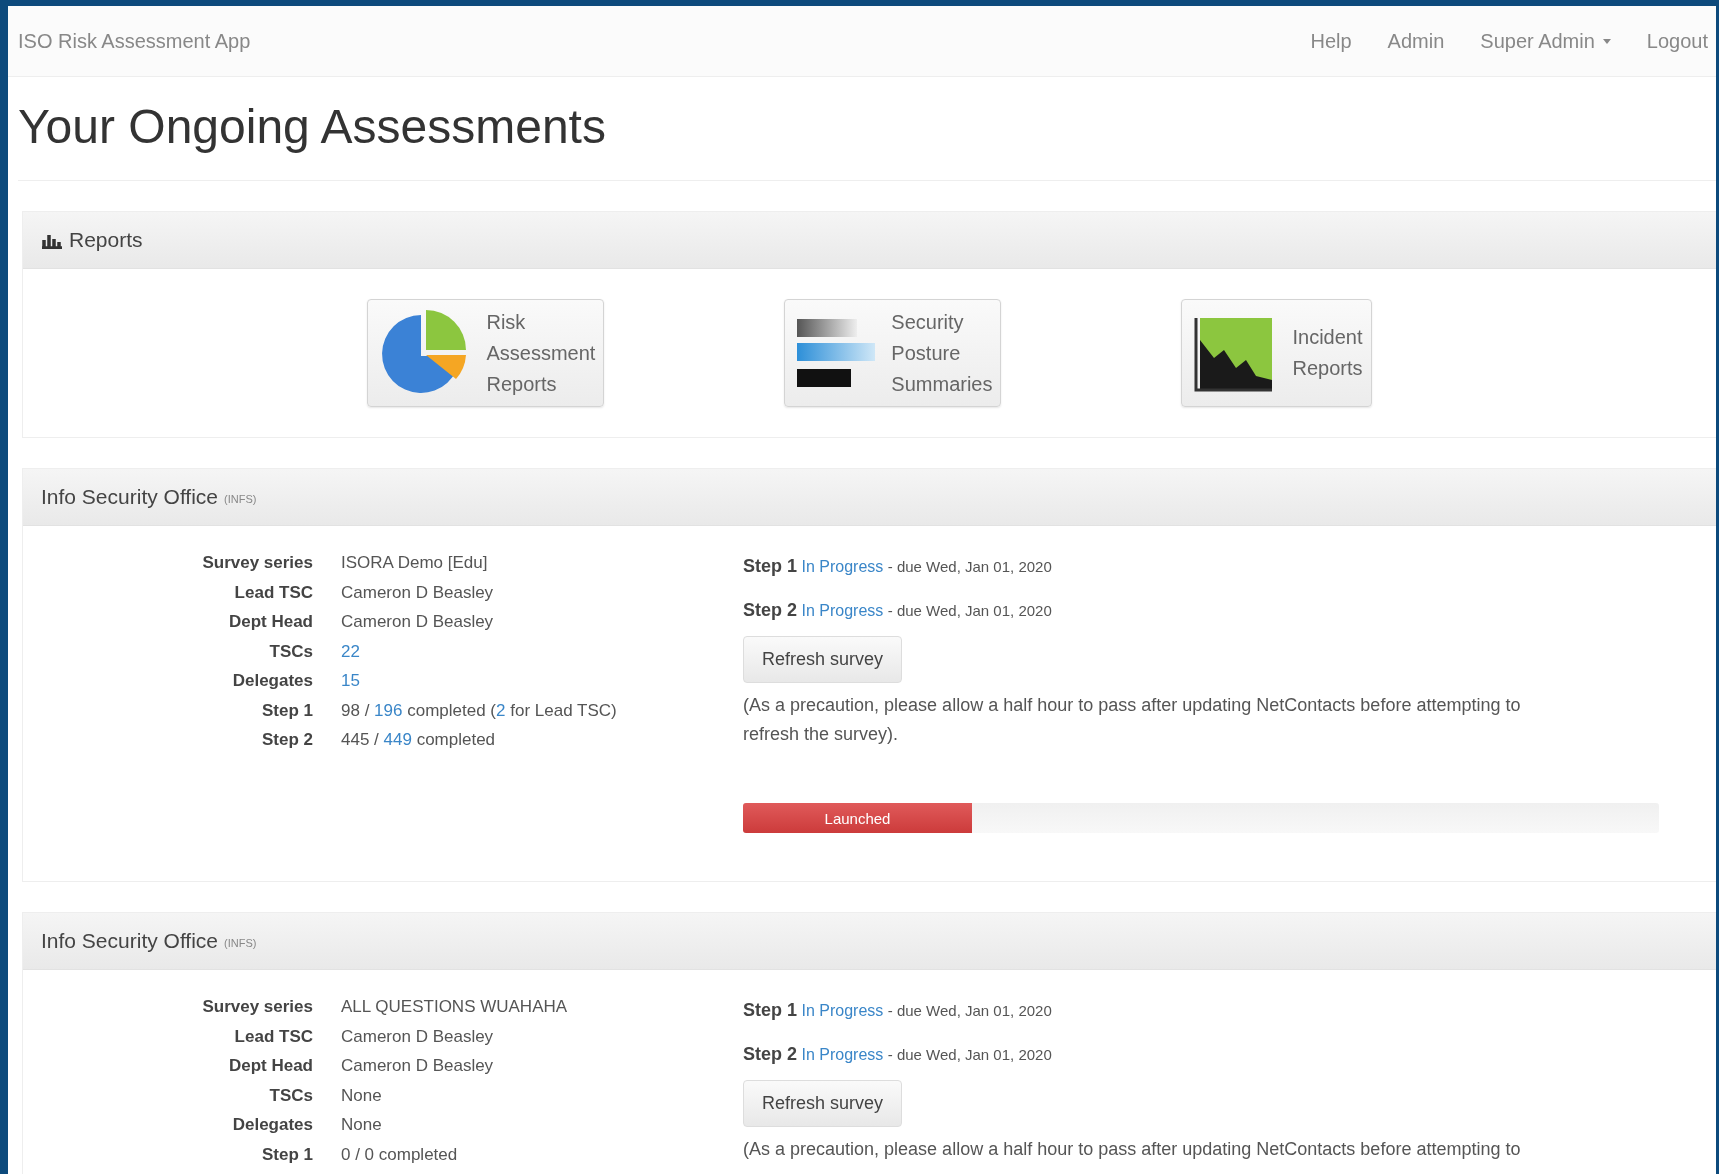 This screenshot has height=1174, width=1719. I want to click on count-link: 449, so click(397, 739).